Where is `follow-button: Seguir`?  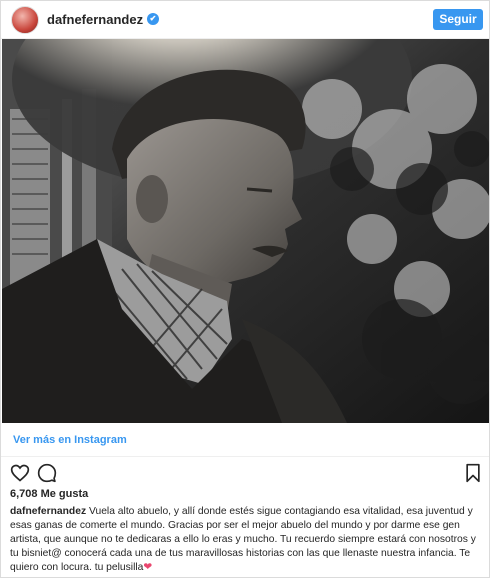
follow-button: Seguir is located at coordinates (458, 19).